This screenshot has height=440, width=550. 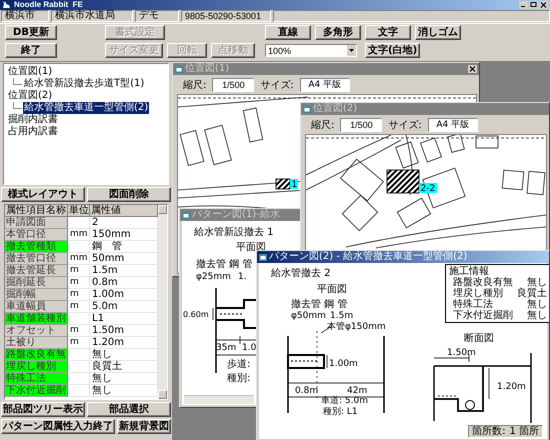 What do you see at coordinates (36, 271) in the screenshot?
I see `table-cell: 撤去管延長` at bounding box center [36, 271].